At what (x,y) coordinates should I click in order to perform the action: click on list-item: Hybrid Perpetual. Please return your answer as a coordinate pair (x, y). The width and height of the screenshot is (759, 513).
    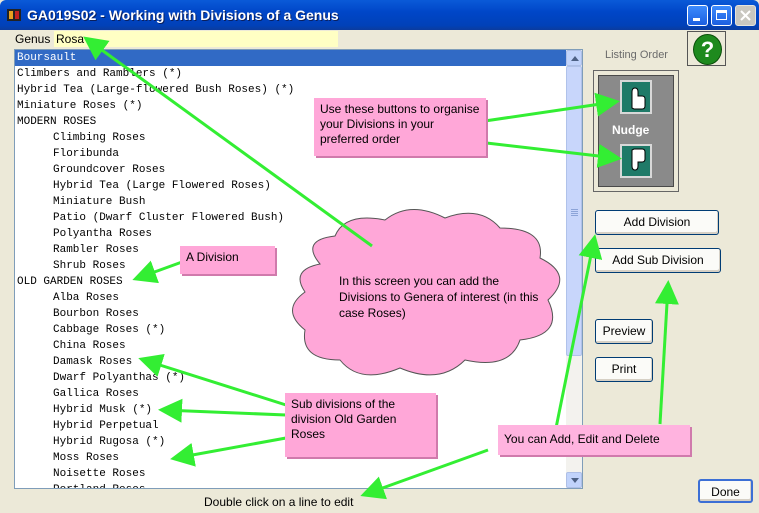
    Looking at the image, I should click on (87, 426).